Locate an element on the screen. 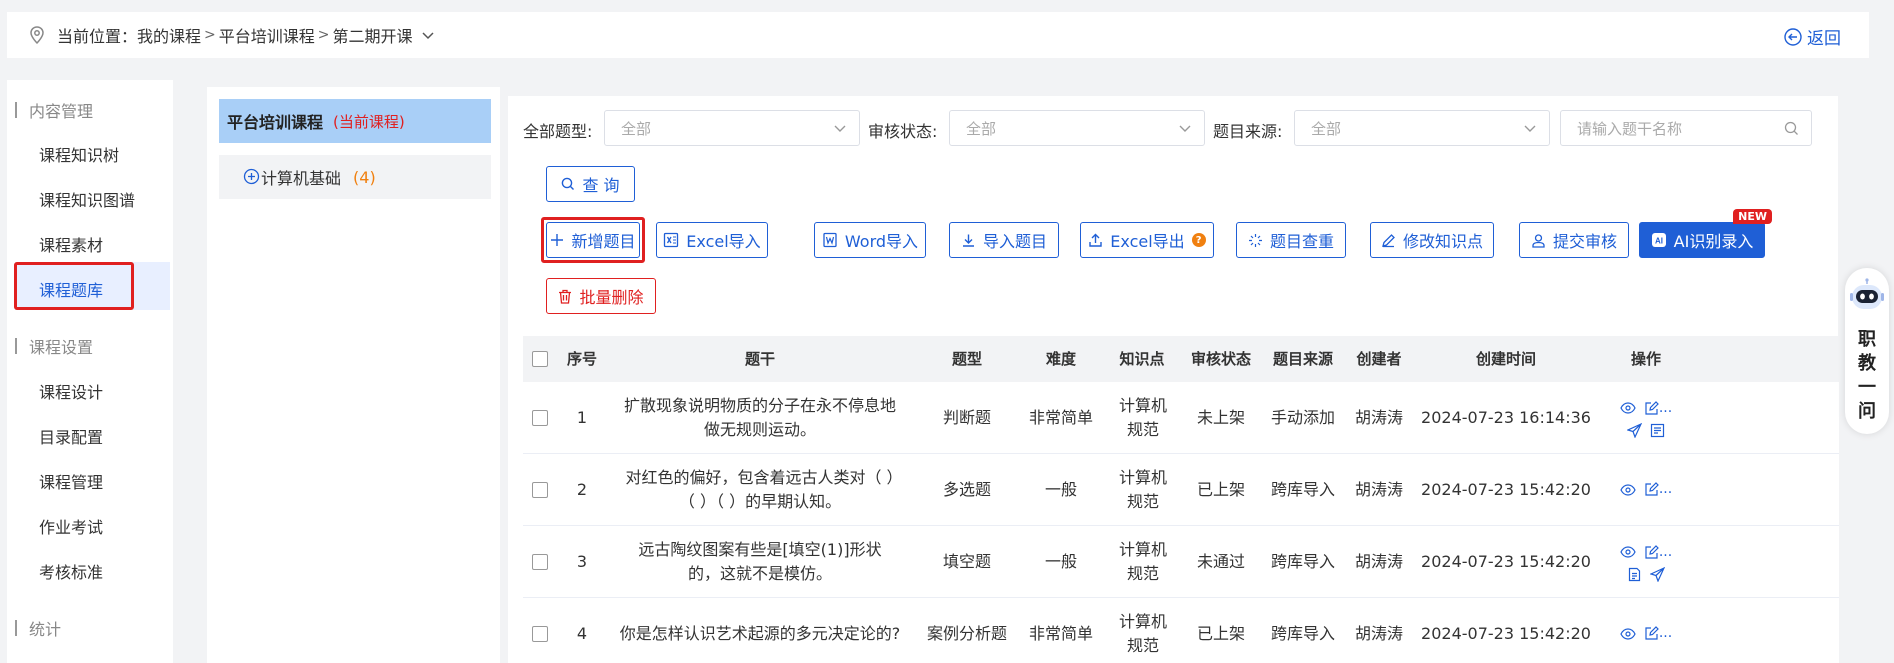  dedupe-label: 题目查重 is located at coordinates (1301, 241).